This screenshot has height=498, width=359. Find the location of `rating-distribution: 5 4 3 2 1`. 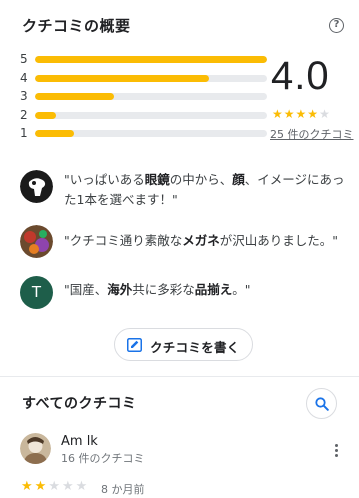

rating-distribution: 5 4 3 2 1 is located at coordinates (143, 99).